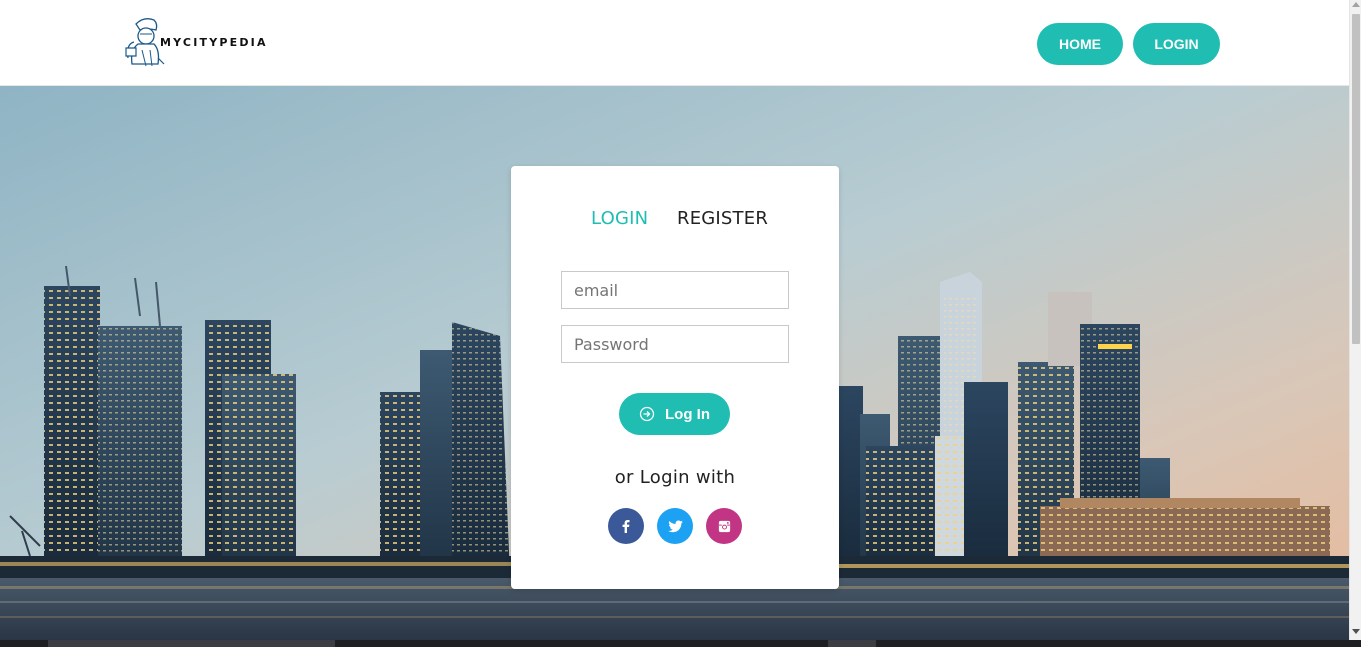  Describe the element at coordinates (1356, 4) in the screenshot. I see `scroll-up-arrow-icon` at that location.